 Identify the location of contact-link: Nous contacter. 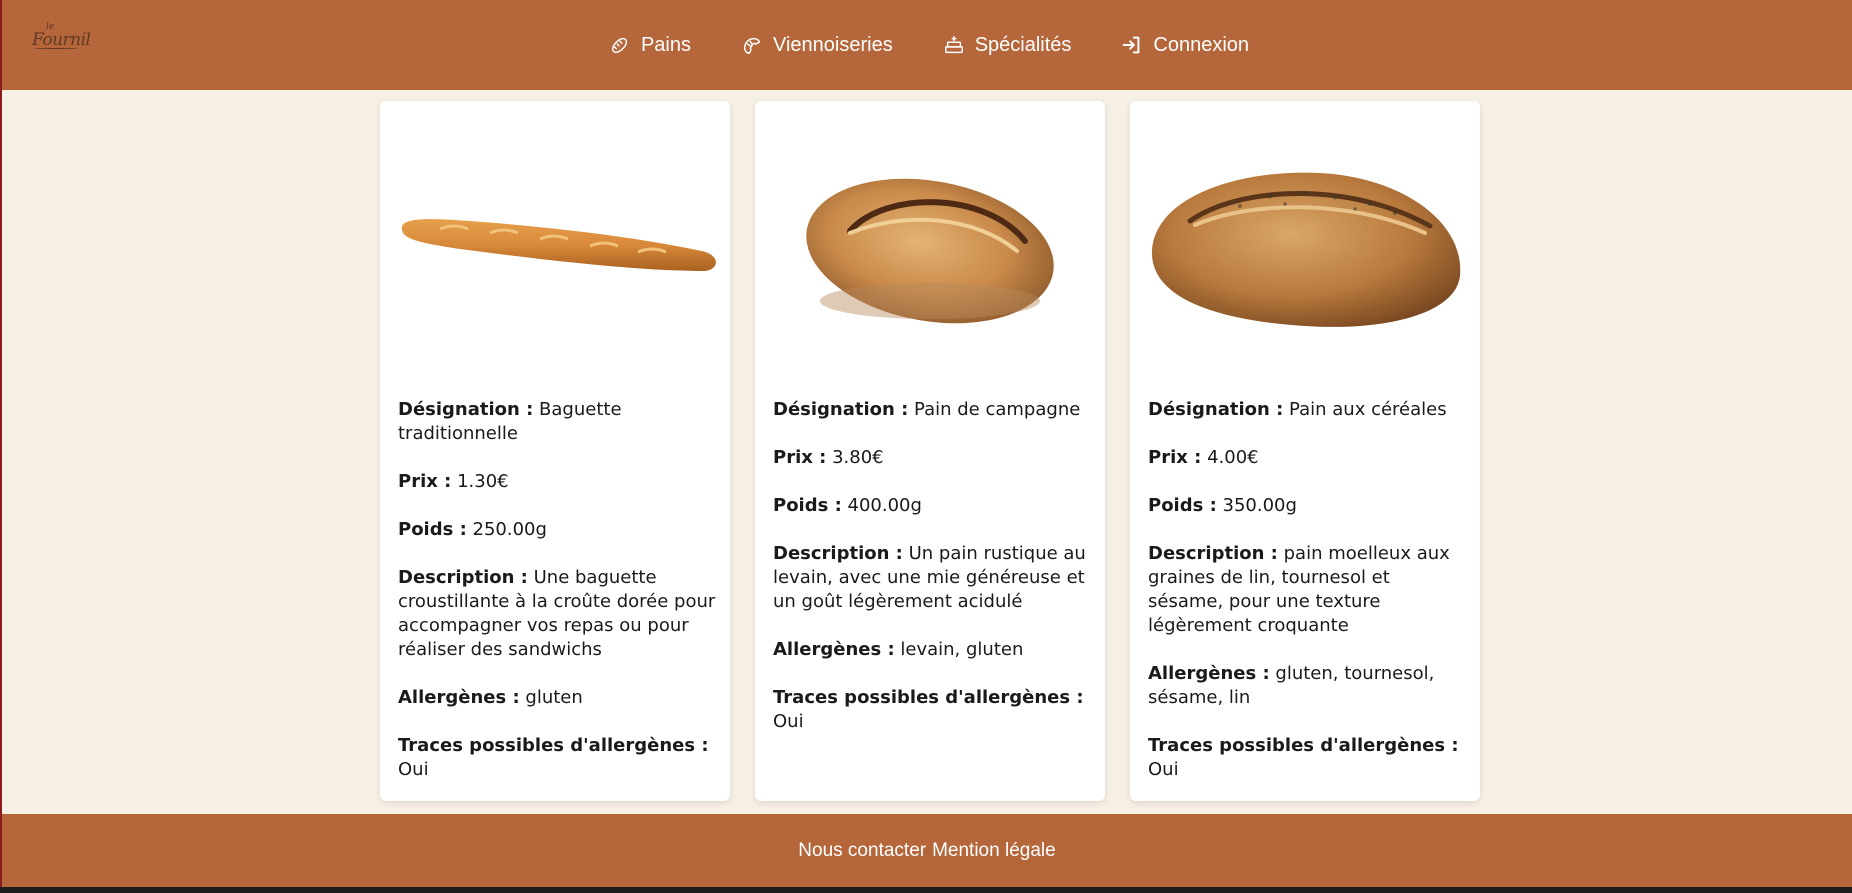
(862, 851).